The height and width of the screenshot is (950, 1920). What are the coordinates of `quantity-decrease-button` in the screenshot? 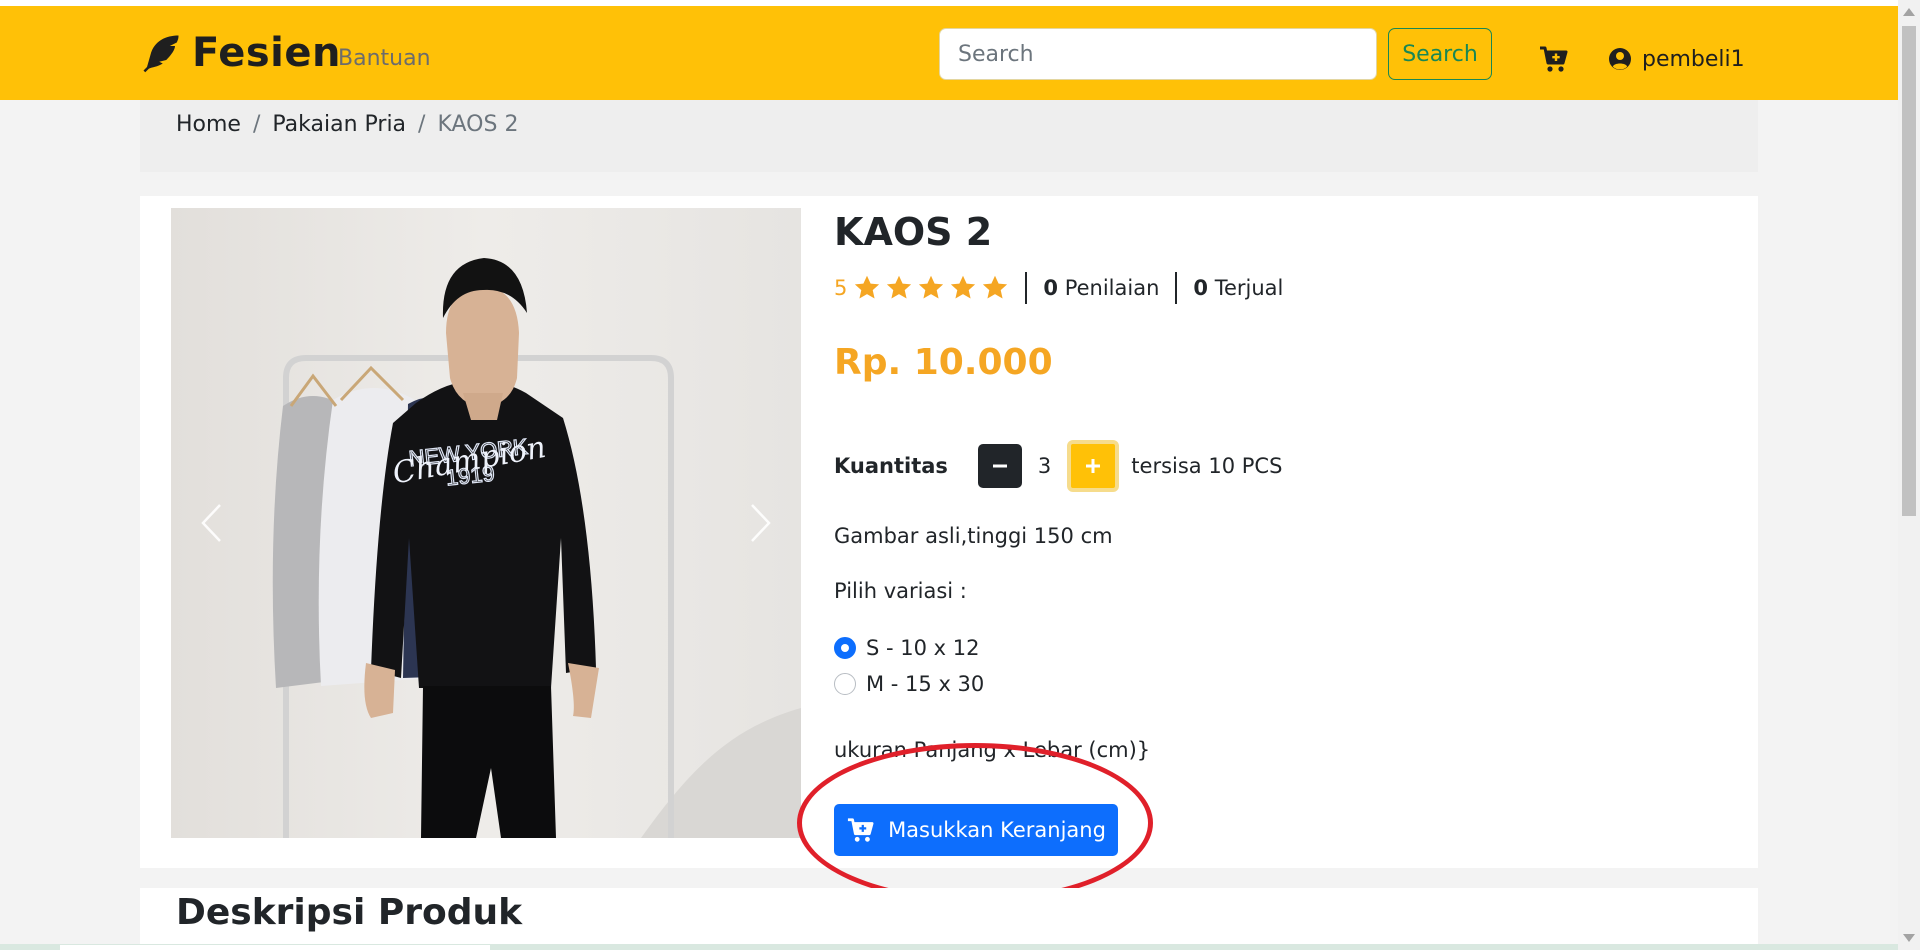 It's located at (999, 466).